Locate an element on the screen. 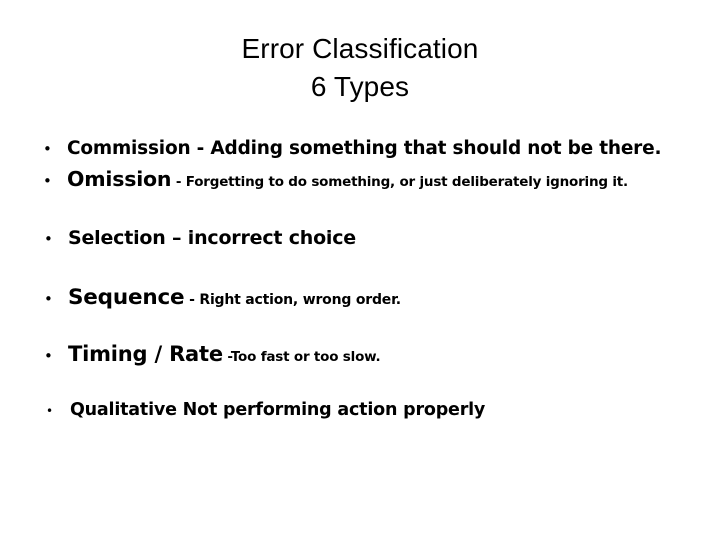 This screenshot has width=720, height=540. list-item-content: Sequence - Right action, wrong order. is located at coordinates (234, 297).